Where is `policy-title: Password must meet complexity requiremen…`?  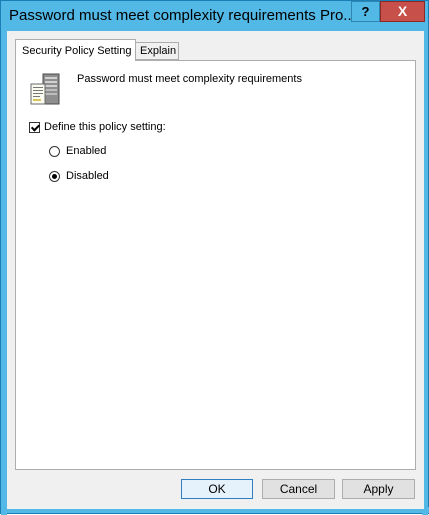 policy-title: Password must meet complexity requiremen… is located at coordinates (189, 79).